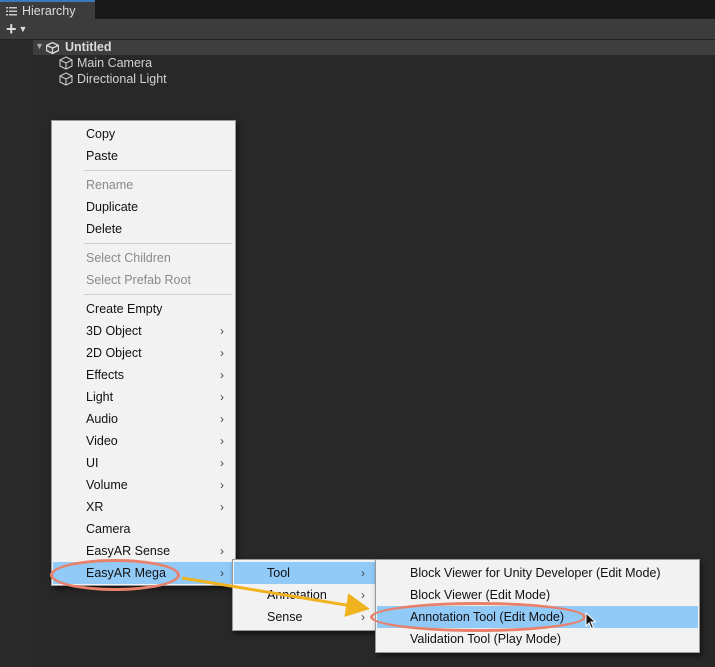 Image resolution: width=715 pixels, height=667 pixels. I want to click on hierarchy-item-directional-light: Directional Light, so click(113, 79).